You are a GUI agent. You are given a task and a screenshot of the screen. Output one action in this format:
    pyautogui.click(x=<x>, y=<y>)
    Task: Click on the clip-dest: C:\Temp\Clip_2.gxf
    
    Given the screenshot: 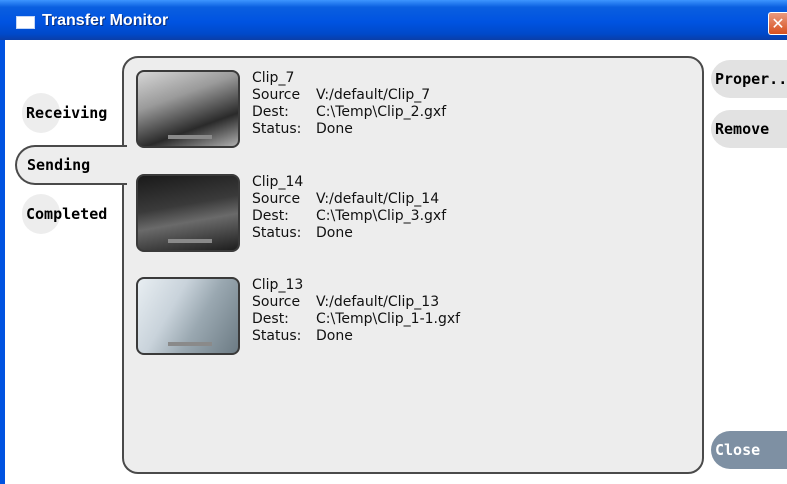 What is the action you would take?
    pyautogui.click(x=381, y=112)
    